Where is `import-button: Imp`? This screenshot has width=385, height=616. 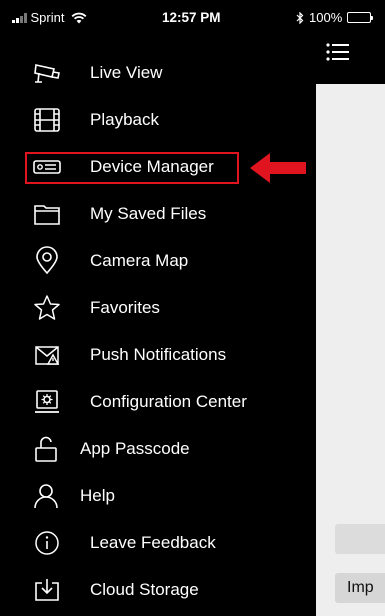 import-button: Imp is located at coordinates (360, 588).